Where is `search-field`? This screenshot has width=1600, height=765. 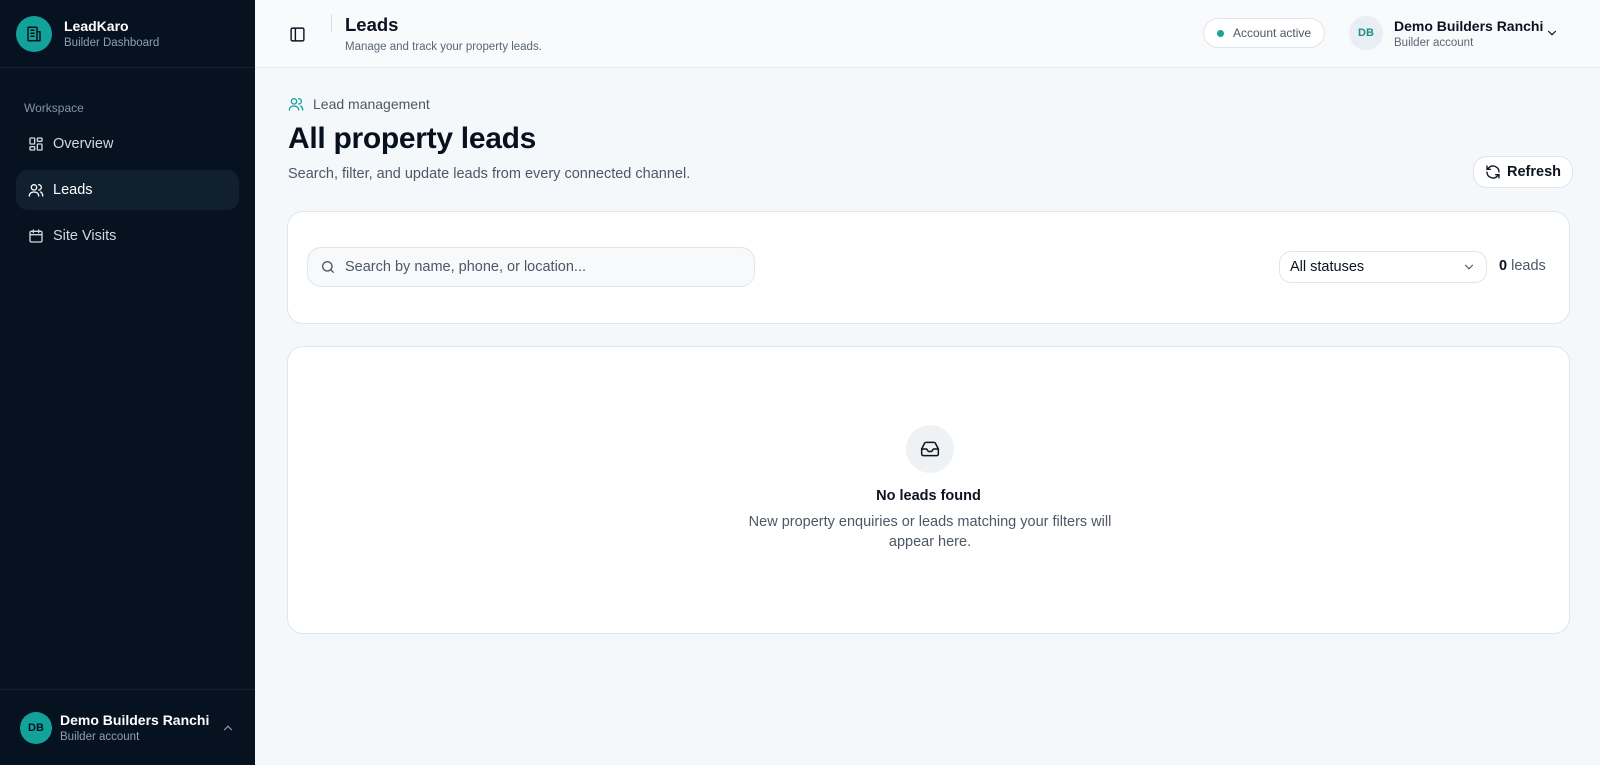
search-field is located at coordinates (531, 267).